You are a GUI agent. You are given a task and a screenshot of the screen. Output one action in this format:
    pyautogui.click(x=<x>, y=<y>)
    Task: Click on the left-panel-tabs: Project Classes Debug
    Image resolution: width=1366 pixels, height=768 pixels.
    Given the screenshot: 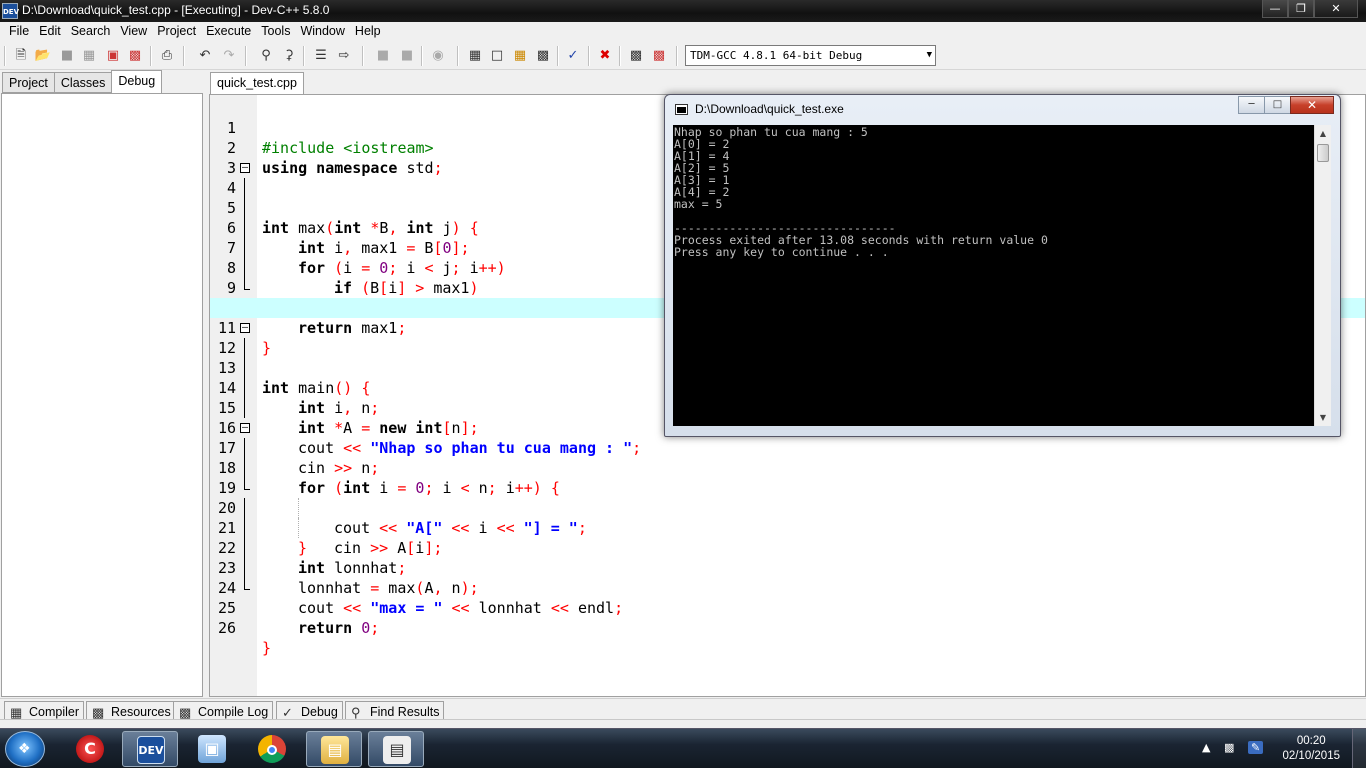 What is the action you would take?
    pyautogui.click(x=82, y=82)
    